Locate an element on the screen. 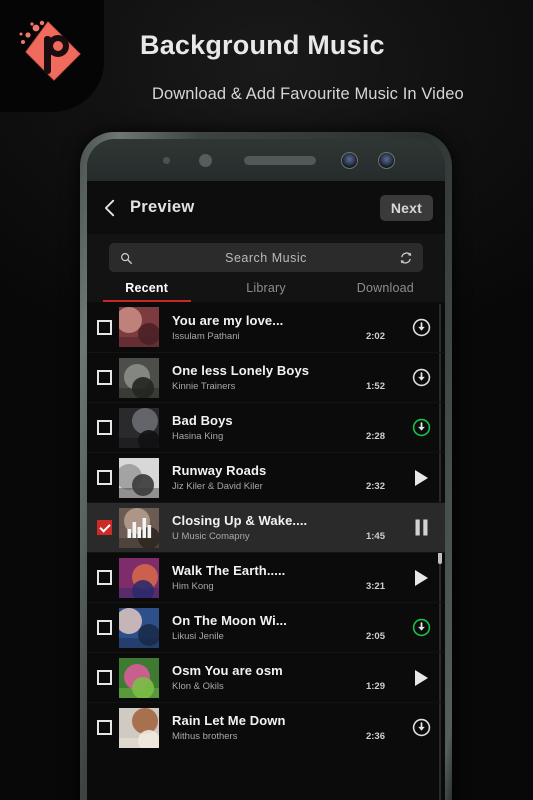 This screenshot has height=800, width=533. search-bar: Search Music is located at coordinates (266, 257).